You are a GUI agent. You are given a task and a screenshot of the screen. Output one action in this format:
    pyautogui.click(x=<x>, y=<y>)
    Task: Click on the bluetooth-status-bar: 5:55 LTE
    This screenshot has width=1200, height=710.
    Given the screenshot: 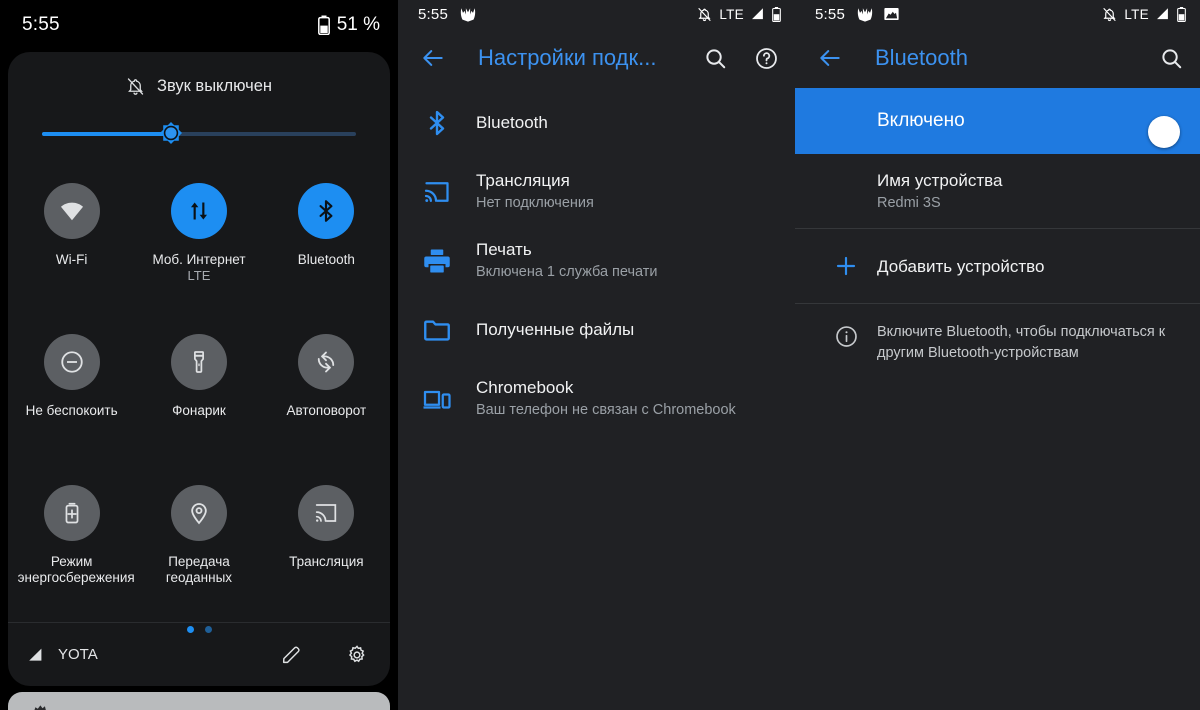 What is the action you would take?
    pyautogui.click(x=997, y=14)
    